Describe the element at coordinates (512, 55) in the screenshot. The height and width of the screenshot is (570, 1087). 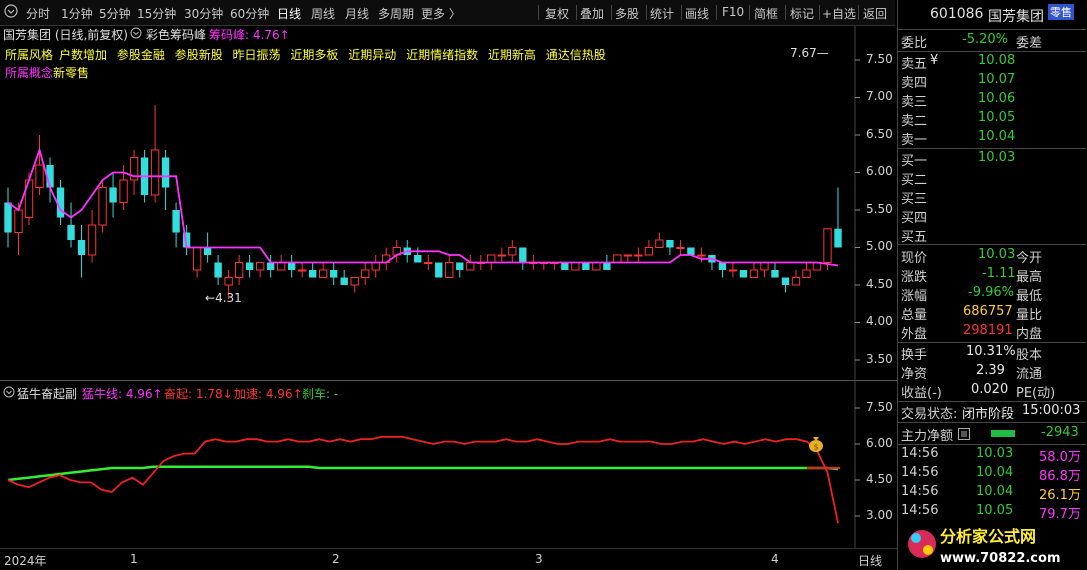
I see `concept-tag: 近期新高` at that location.